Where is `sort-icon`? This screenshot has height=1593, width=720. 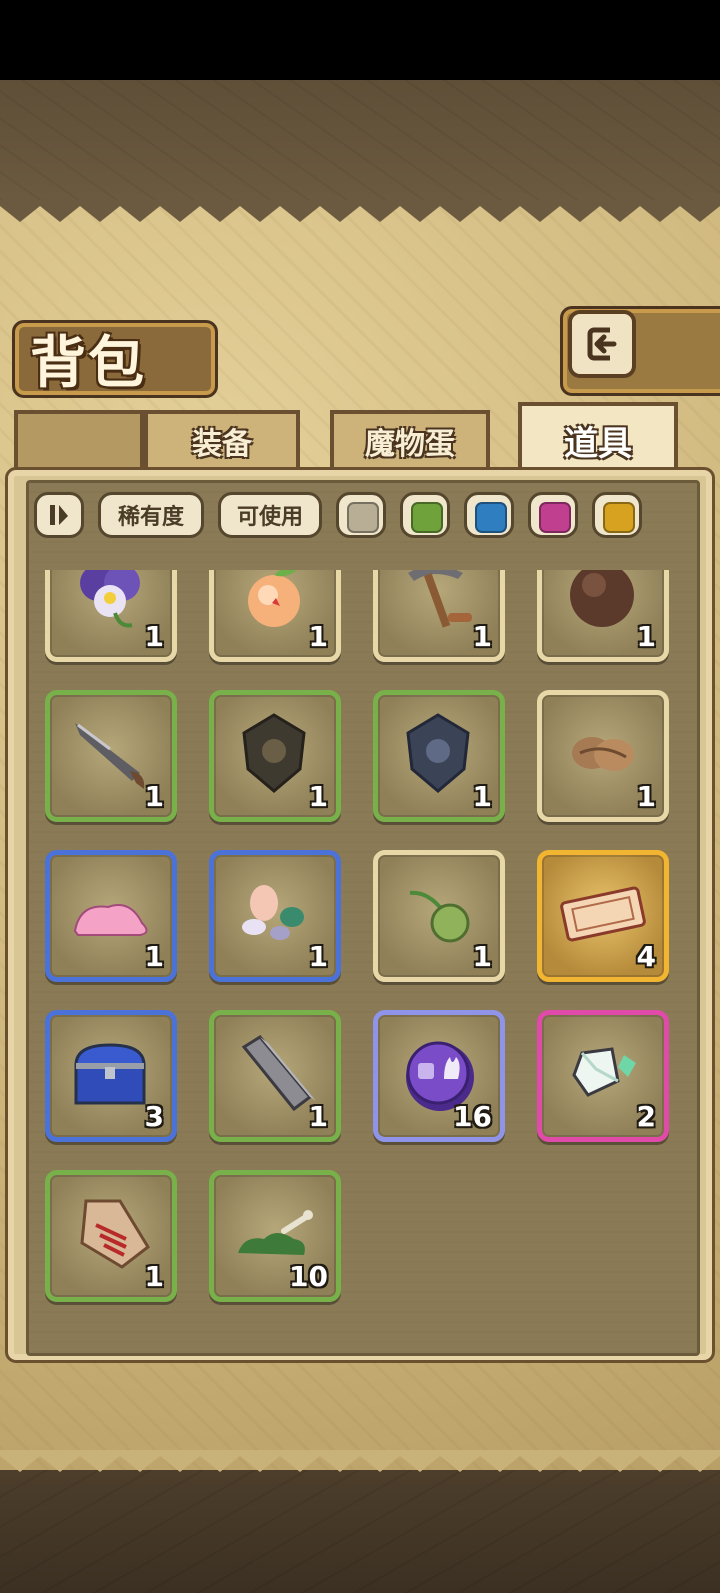 sort-icon is located at coordinates (59, 515).